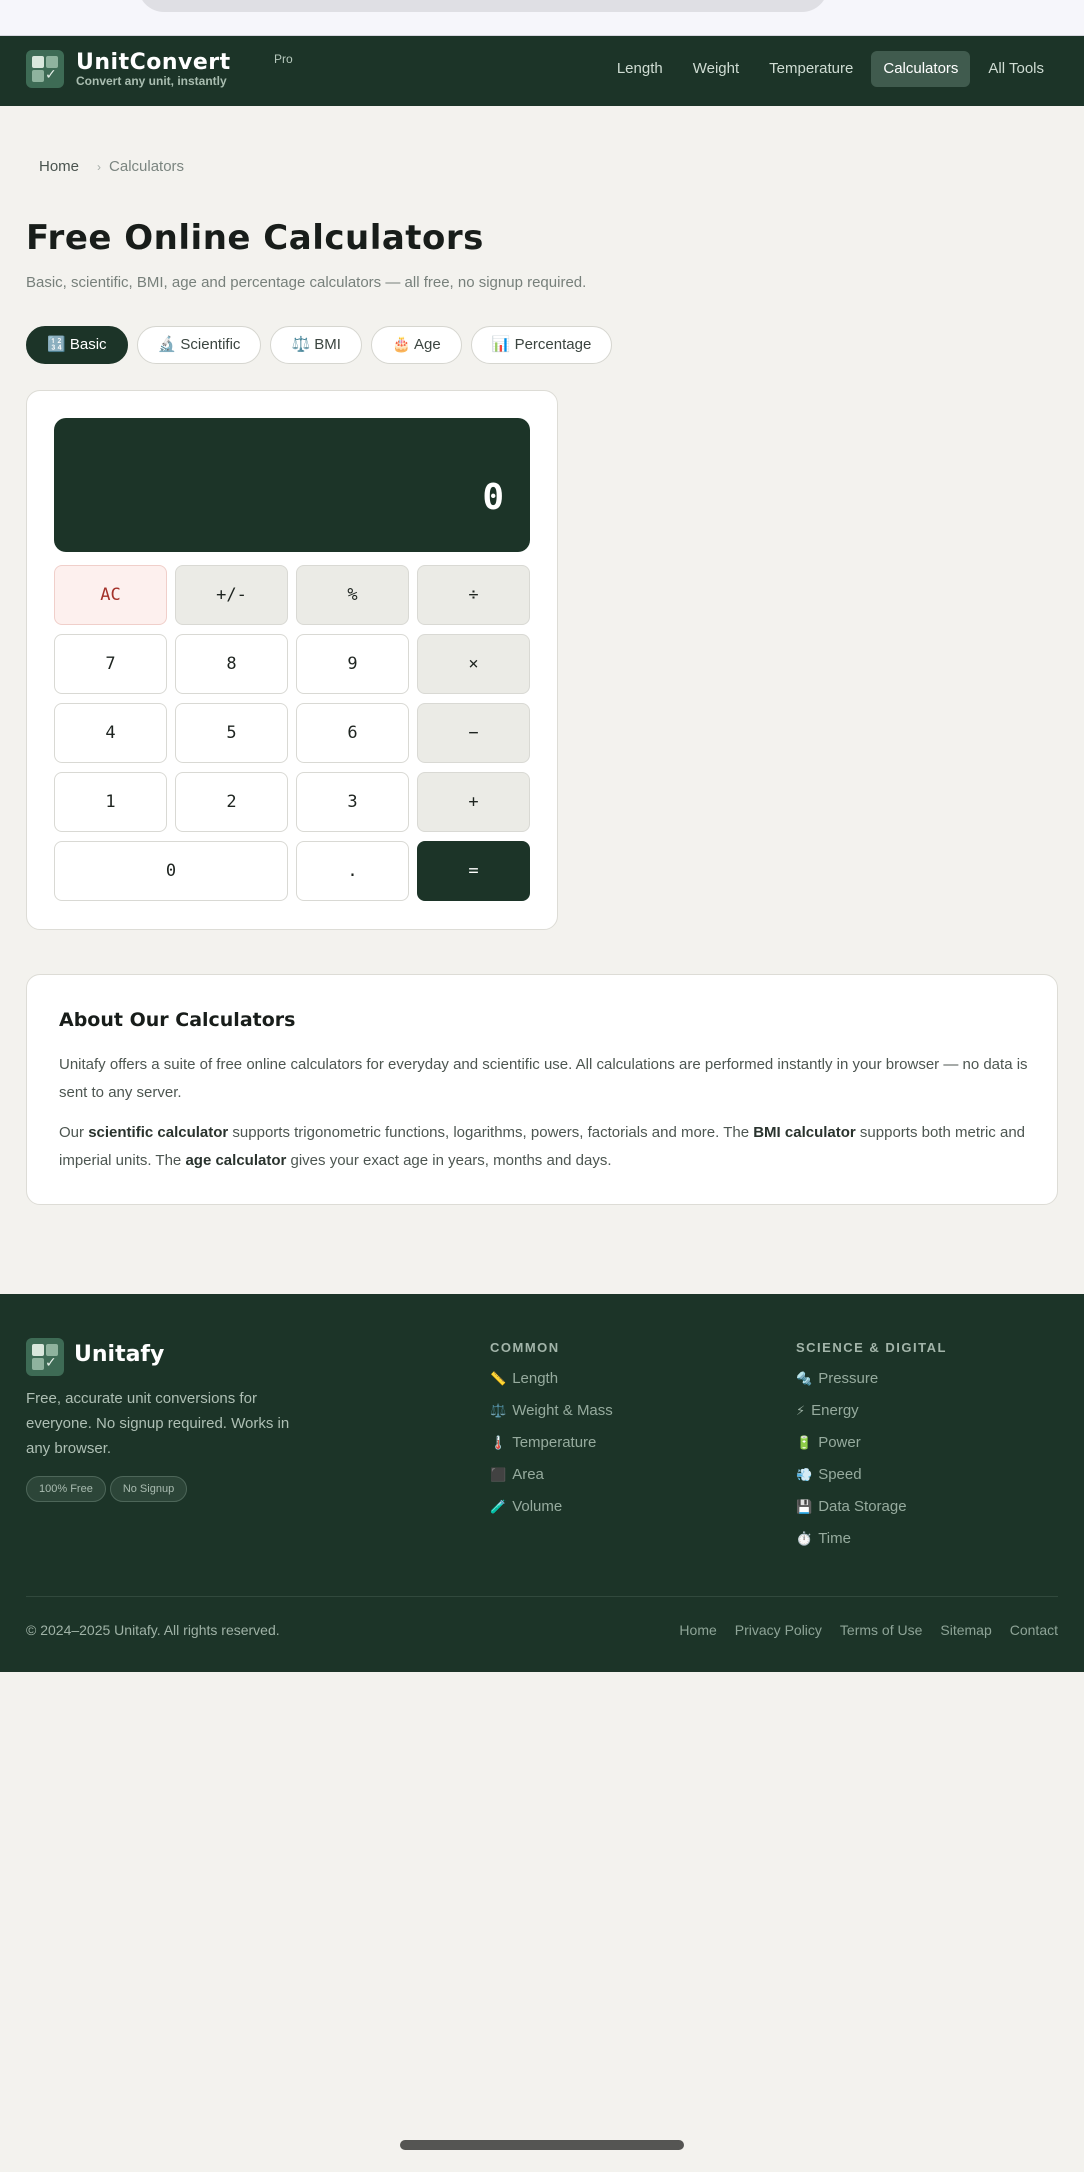 The height and width of the screenshot is (2172, 1084). I want to click on clear-button: AC, so click(110, 595).